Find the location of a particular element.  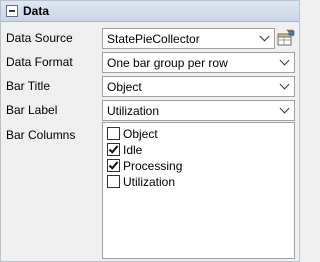

list-item-label: Idle is located at coordinates (133, 150).